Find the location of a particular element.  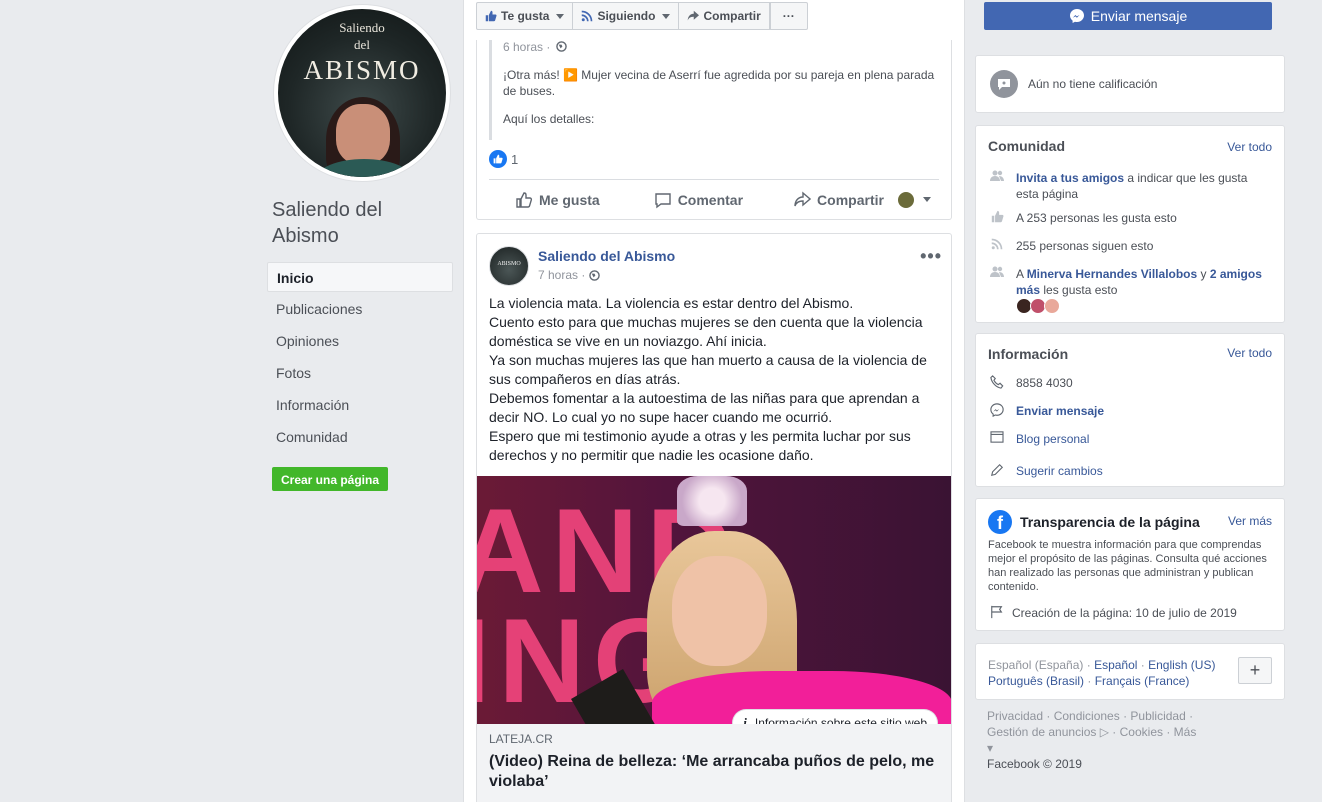

copyright: Facebook © 2019 is located at coordinates (1034, 764).